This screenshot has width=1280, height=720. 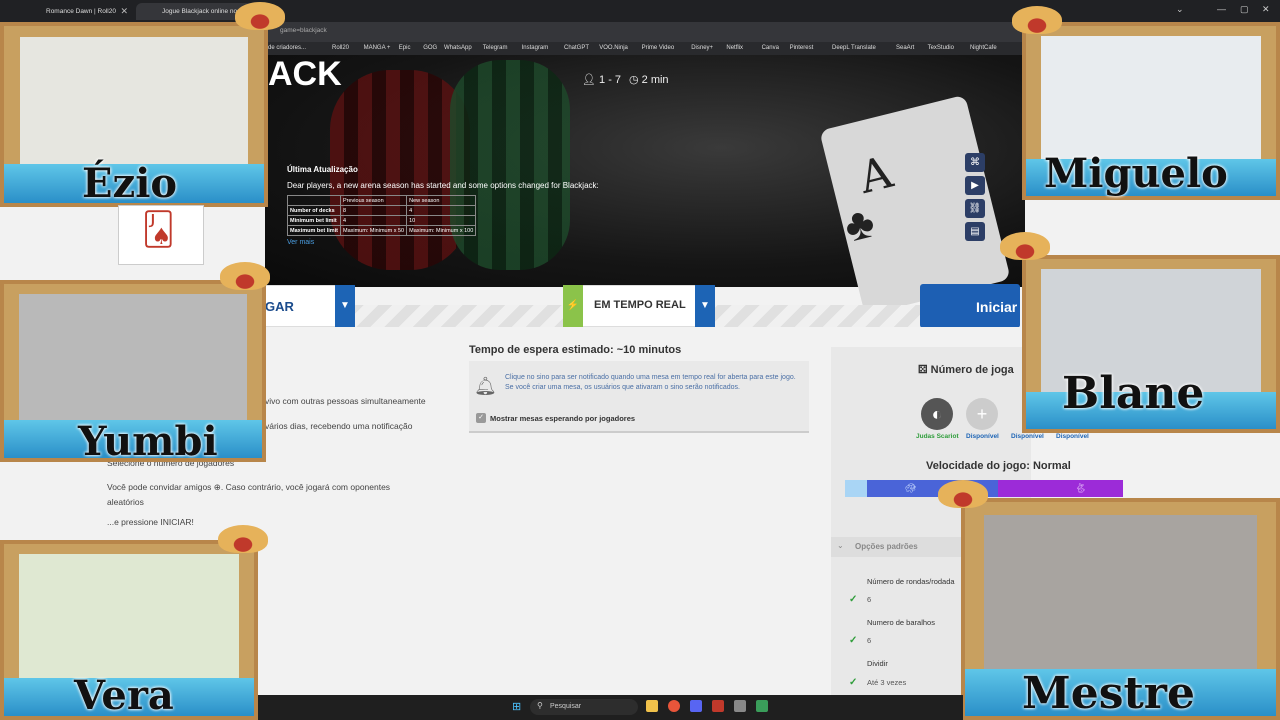 What do you see at coordinates (340, 48) in the screenshot?
I see `bookmark-item: Roll20` at bounding box center [340, 48].